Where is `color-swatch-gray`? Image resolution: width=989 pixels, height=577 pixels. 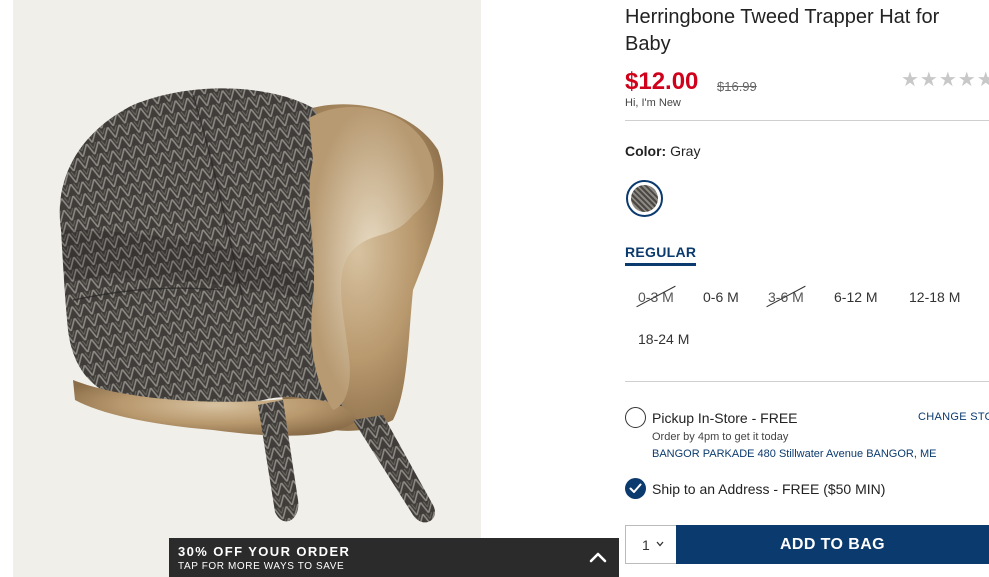 color-swatch-gray is located at coordinates (644, 198).